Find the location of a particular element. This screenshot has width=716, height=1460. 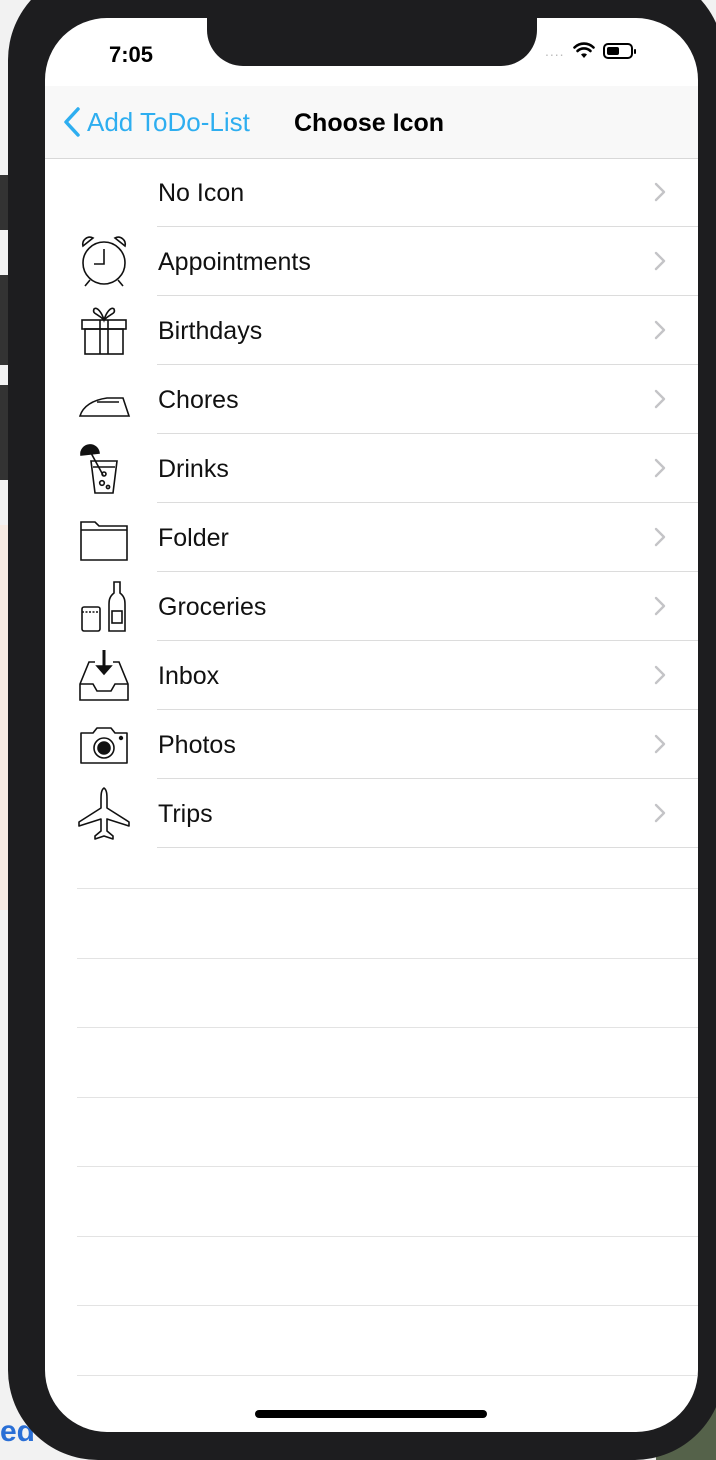

groceries-icon is located at coordinates (103, 606).